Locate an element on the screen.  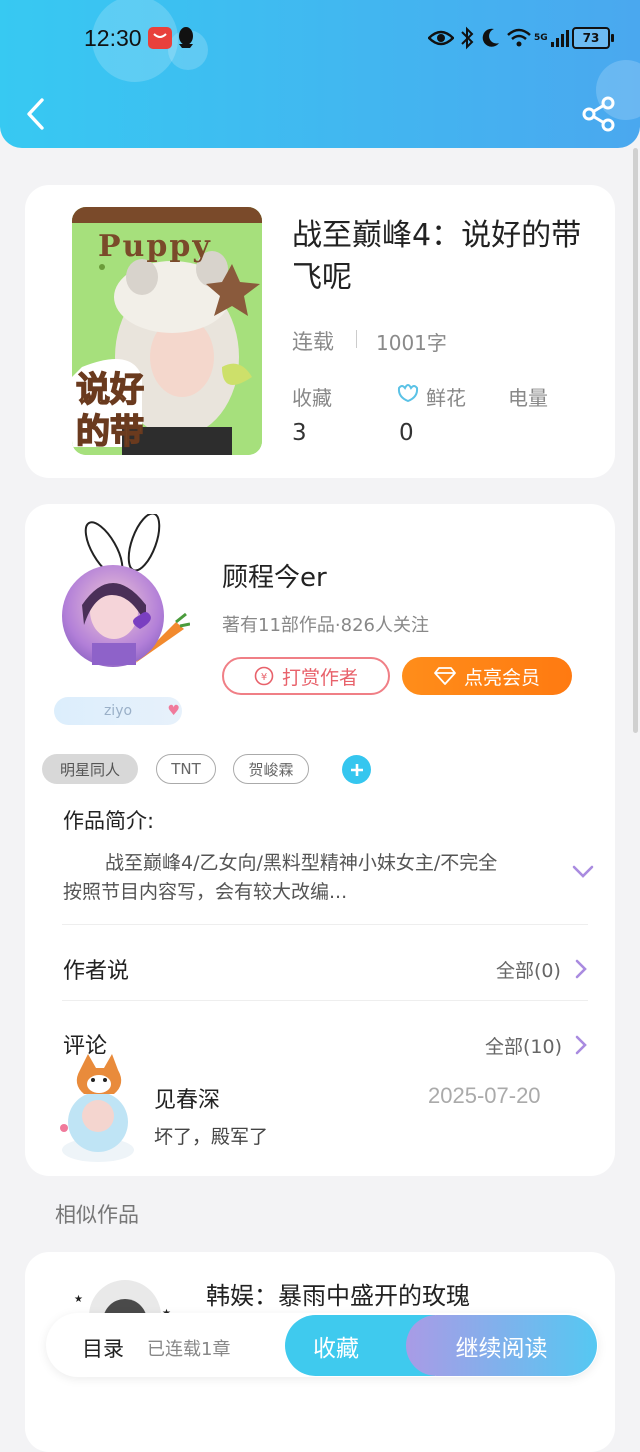
coin-icon: ¥ is located at coordinates (264, 676).